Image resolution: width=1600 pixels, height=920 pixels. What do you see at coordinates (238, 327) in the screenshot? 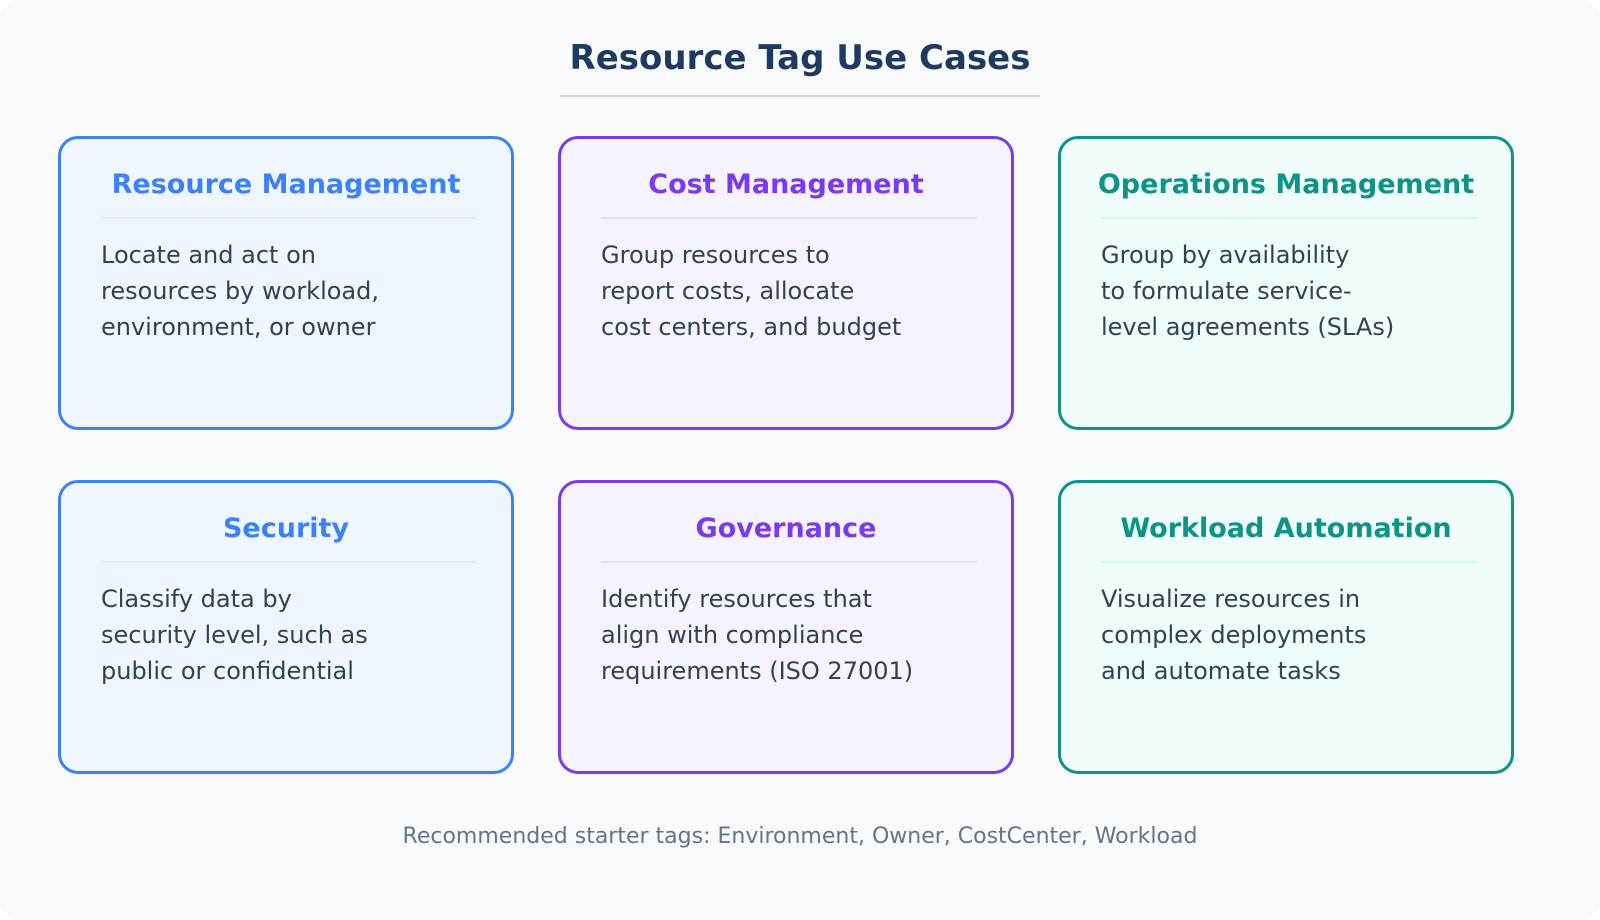
I see `card-description-line: environment, or owner` at bounding box center [238, 327].